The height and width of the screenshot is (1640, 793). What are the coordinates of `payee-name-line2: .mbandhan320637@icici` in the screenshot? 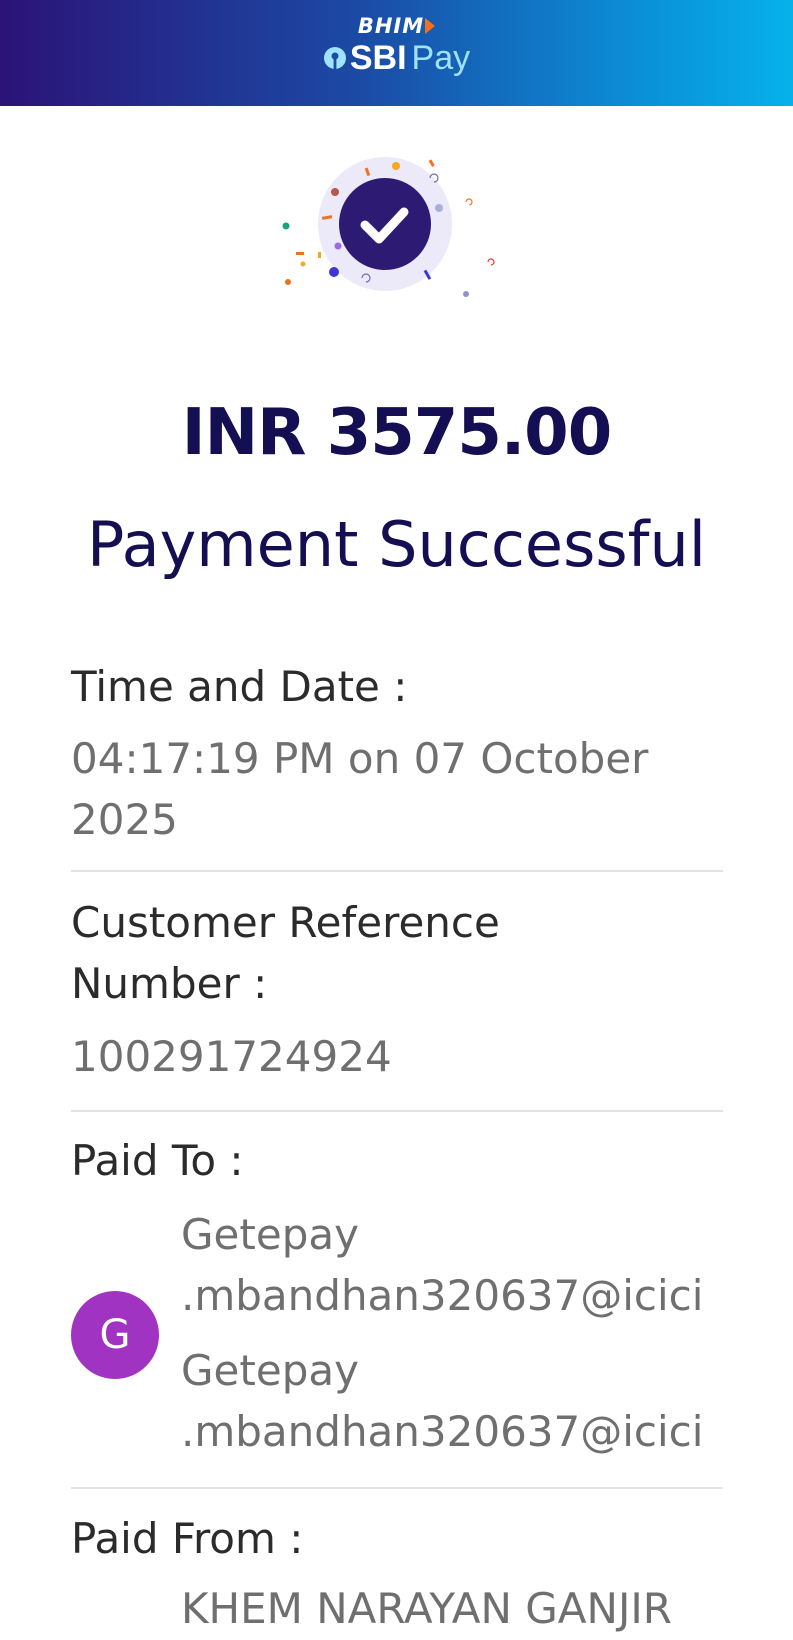 It's located at (442, 1295).